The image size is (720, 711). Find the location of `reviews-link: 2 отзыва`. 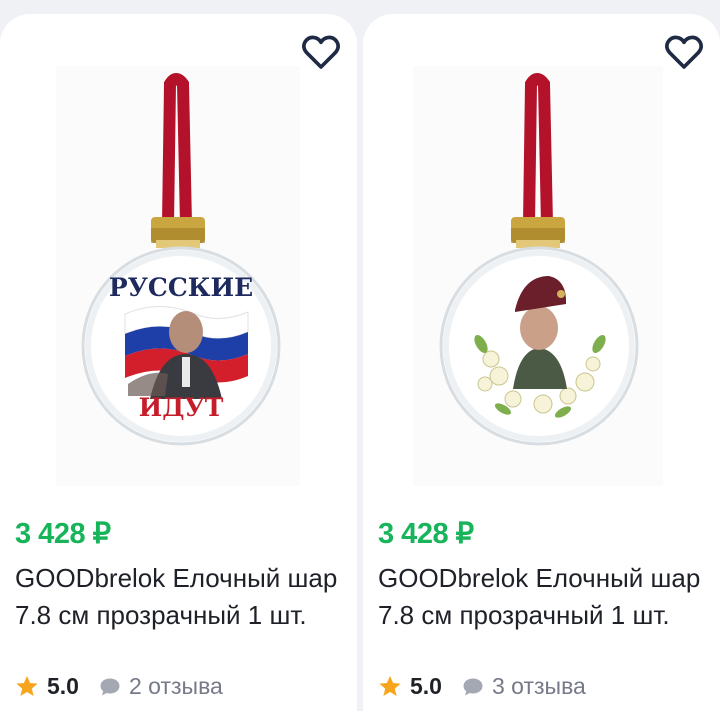

reviews-link: 2 отзыва is located at coordinates (161, 686).